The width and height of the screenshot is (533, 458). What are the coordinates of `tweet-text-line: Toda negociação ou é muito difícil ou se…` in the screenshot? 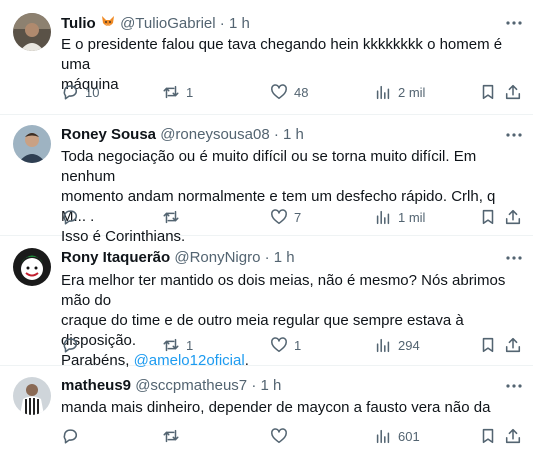 It's located at (269, 166).